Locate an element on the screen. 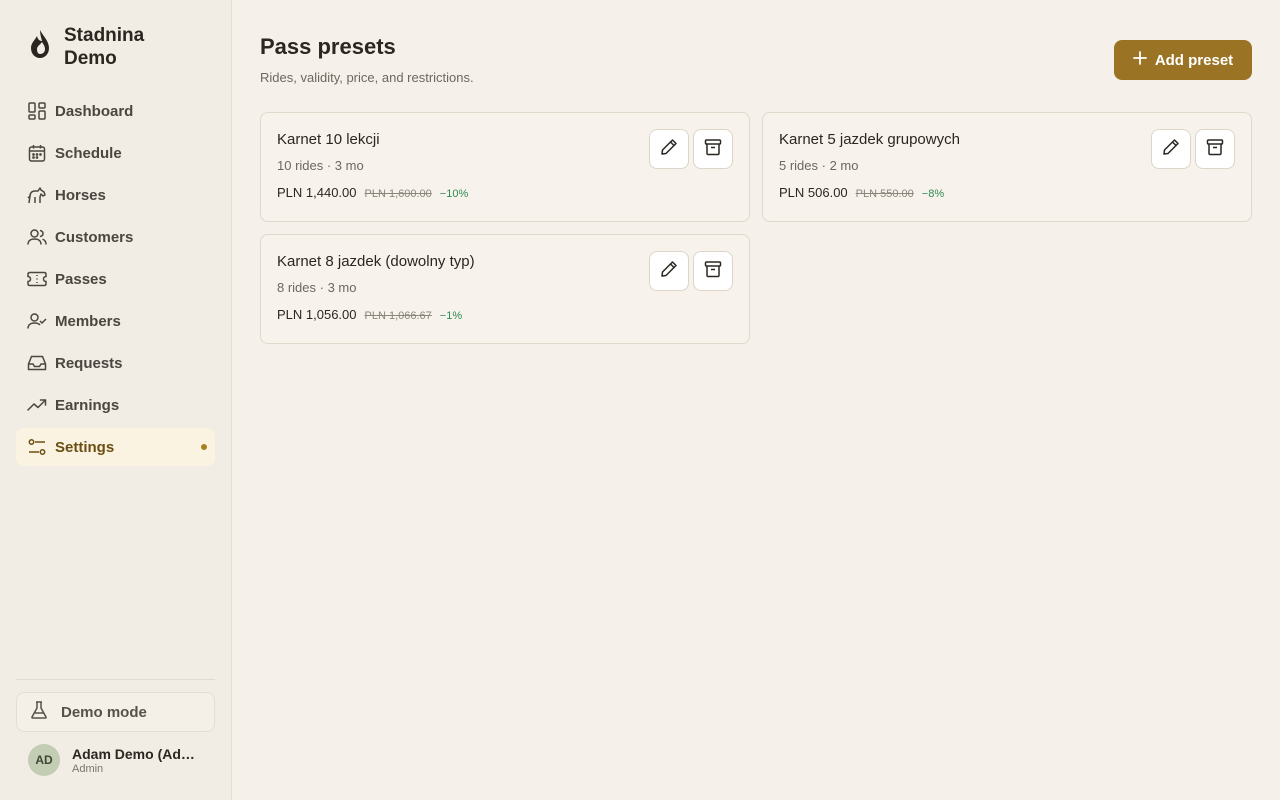  demo-mode-button: Demo mode is located at coordinates (115, 712).